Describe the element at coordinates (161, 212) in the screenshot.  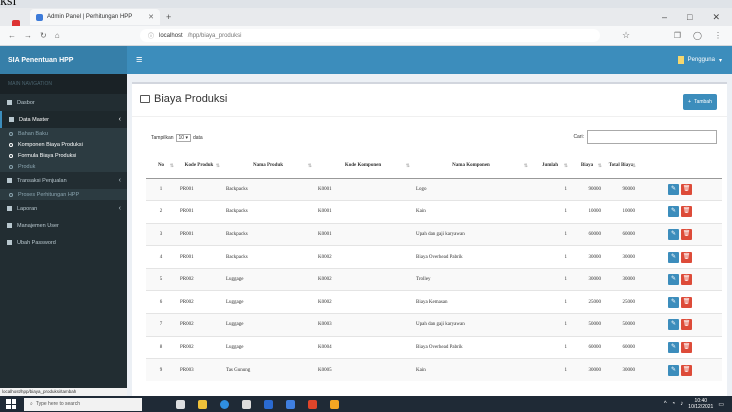
I see `cell-no: 2` at that location.